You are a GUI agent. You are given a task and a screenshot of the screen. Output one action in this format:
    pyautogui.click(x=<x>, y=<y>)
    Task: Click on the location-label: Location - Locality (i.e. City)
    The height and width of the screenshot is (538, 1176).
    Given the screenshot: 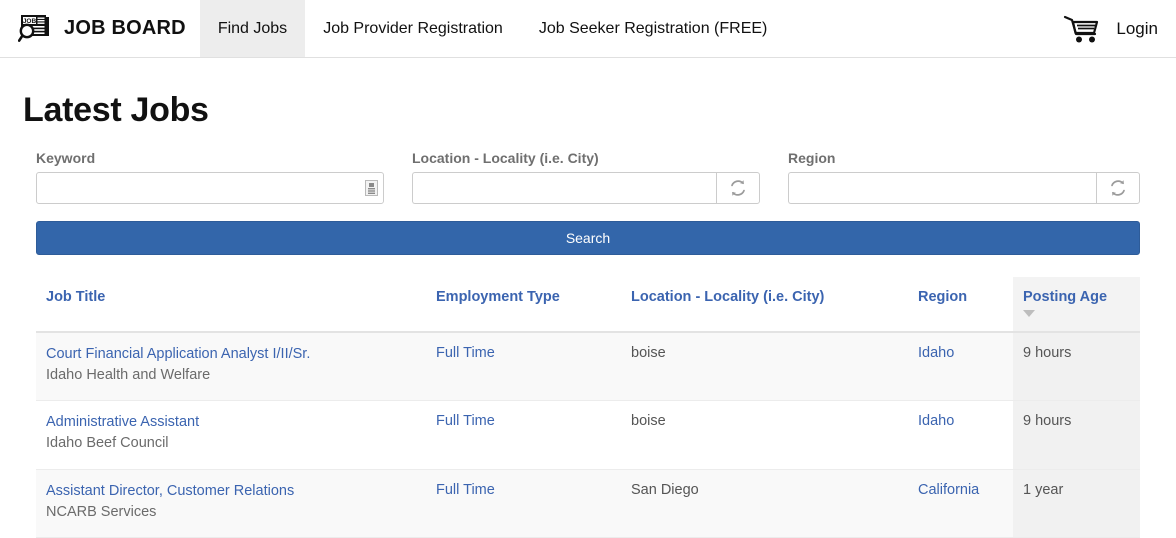 What is the action you would take?
    pyautogui.click(x=505, y=158)
    